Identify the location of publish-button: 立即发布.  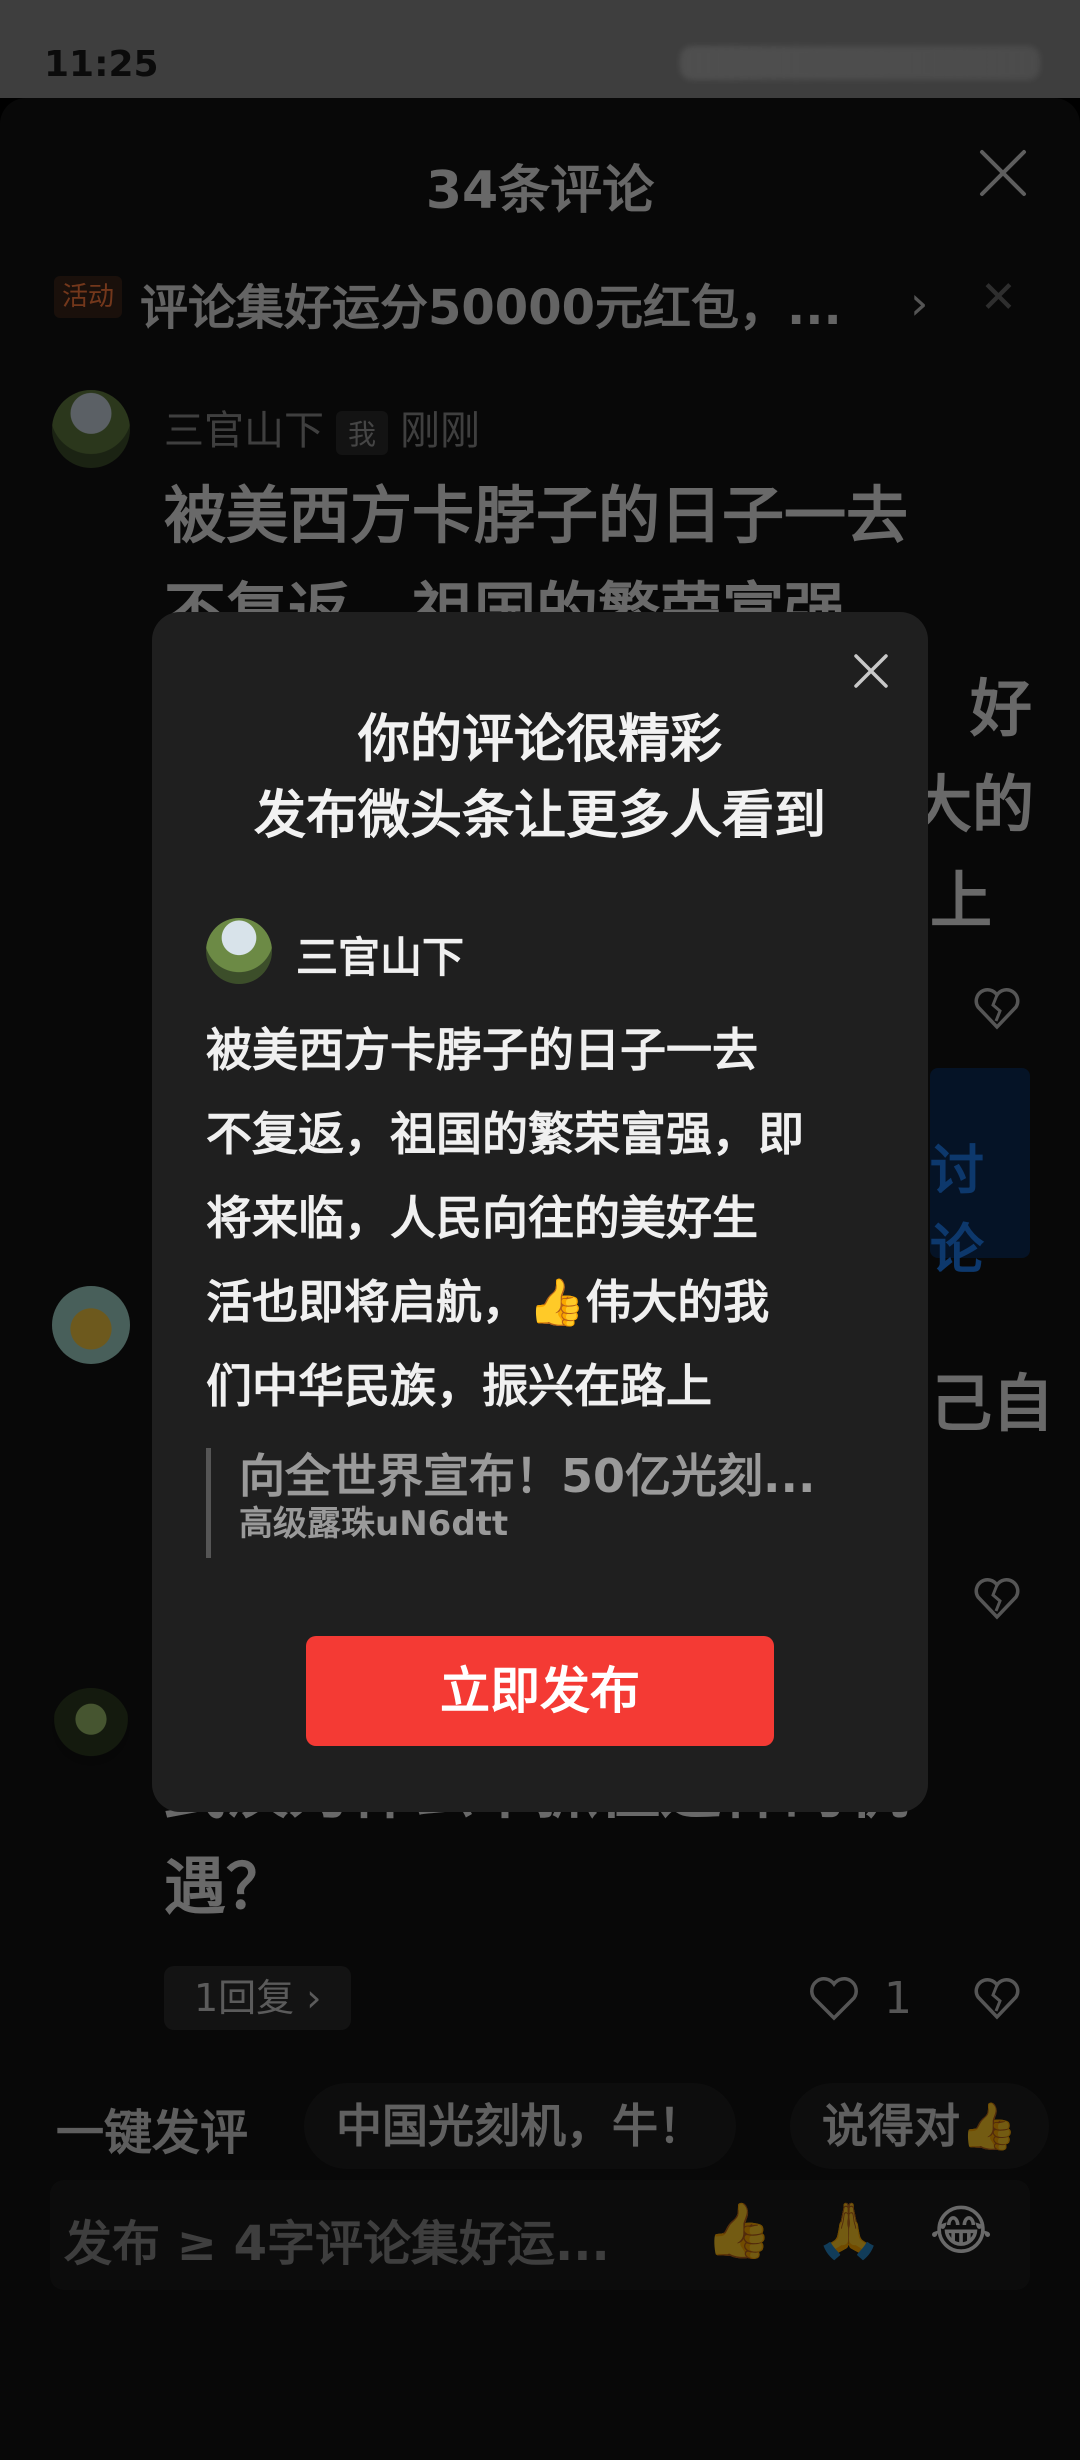
(540, 1691).